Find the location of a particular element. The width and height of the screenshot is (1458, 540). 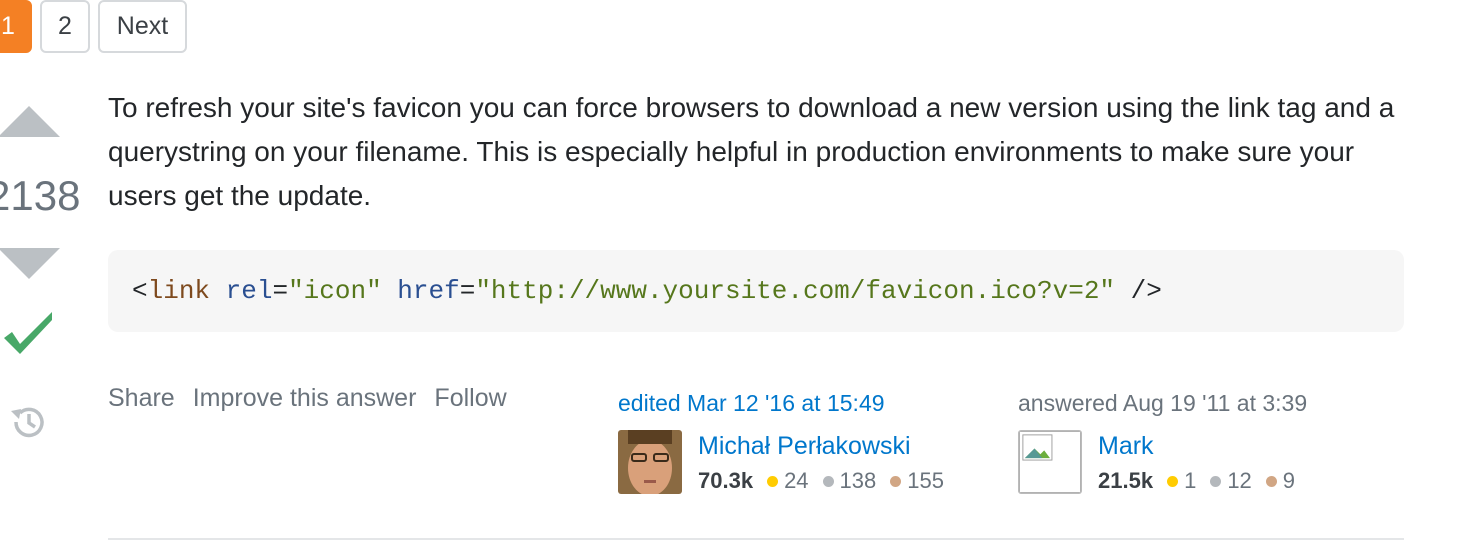

pagination: 1 2 Next is located at coordinates (93, 27).